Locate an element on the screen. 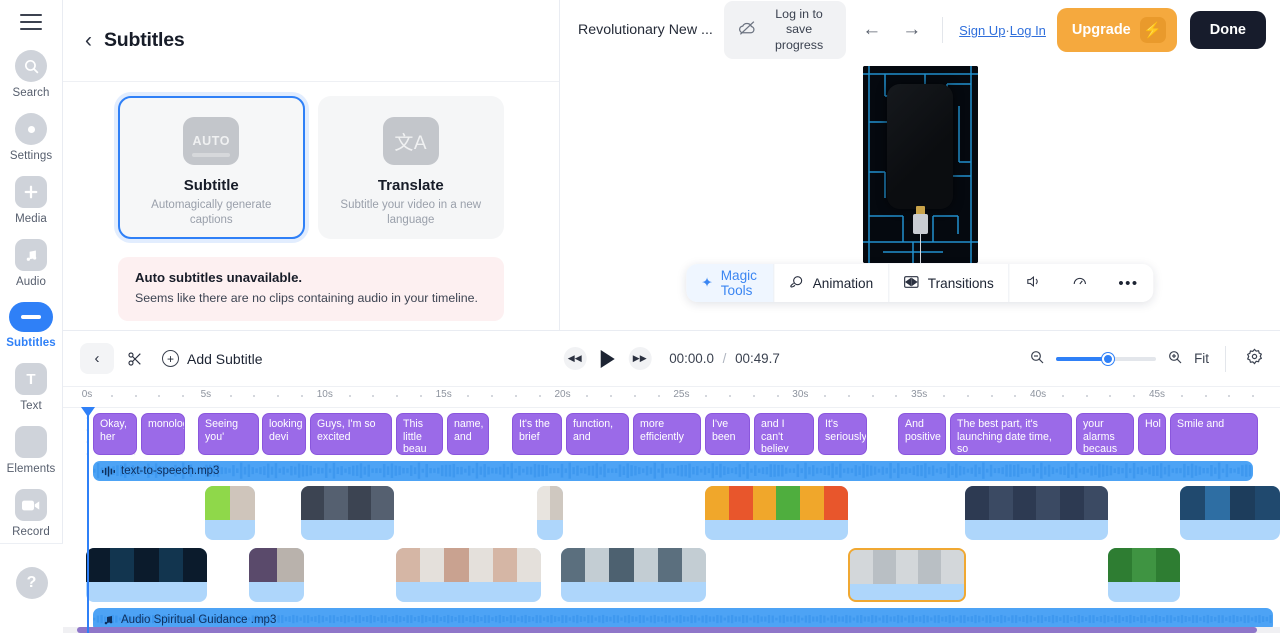 This screenshot has width=1280, height=633. transitions-button: Transitions is located at coordinates (949, 283).